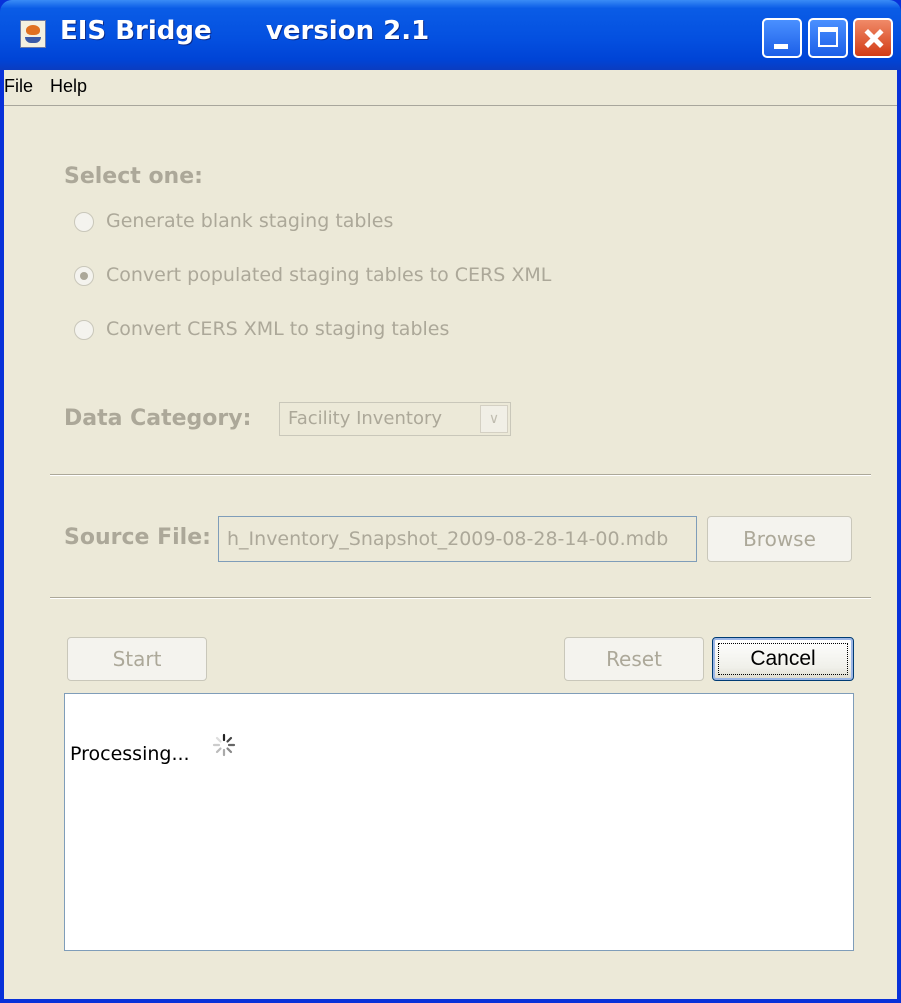 The image size is (901, 1003). I want to click on option-label: Generate blank staging tables, so click(250, 221).